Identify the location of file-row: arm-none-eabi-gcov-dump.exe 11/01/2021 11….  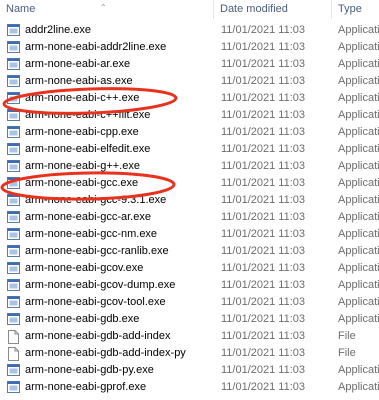
(189, 285).